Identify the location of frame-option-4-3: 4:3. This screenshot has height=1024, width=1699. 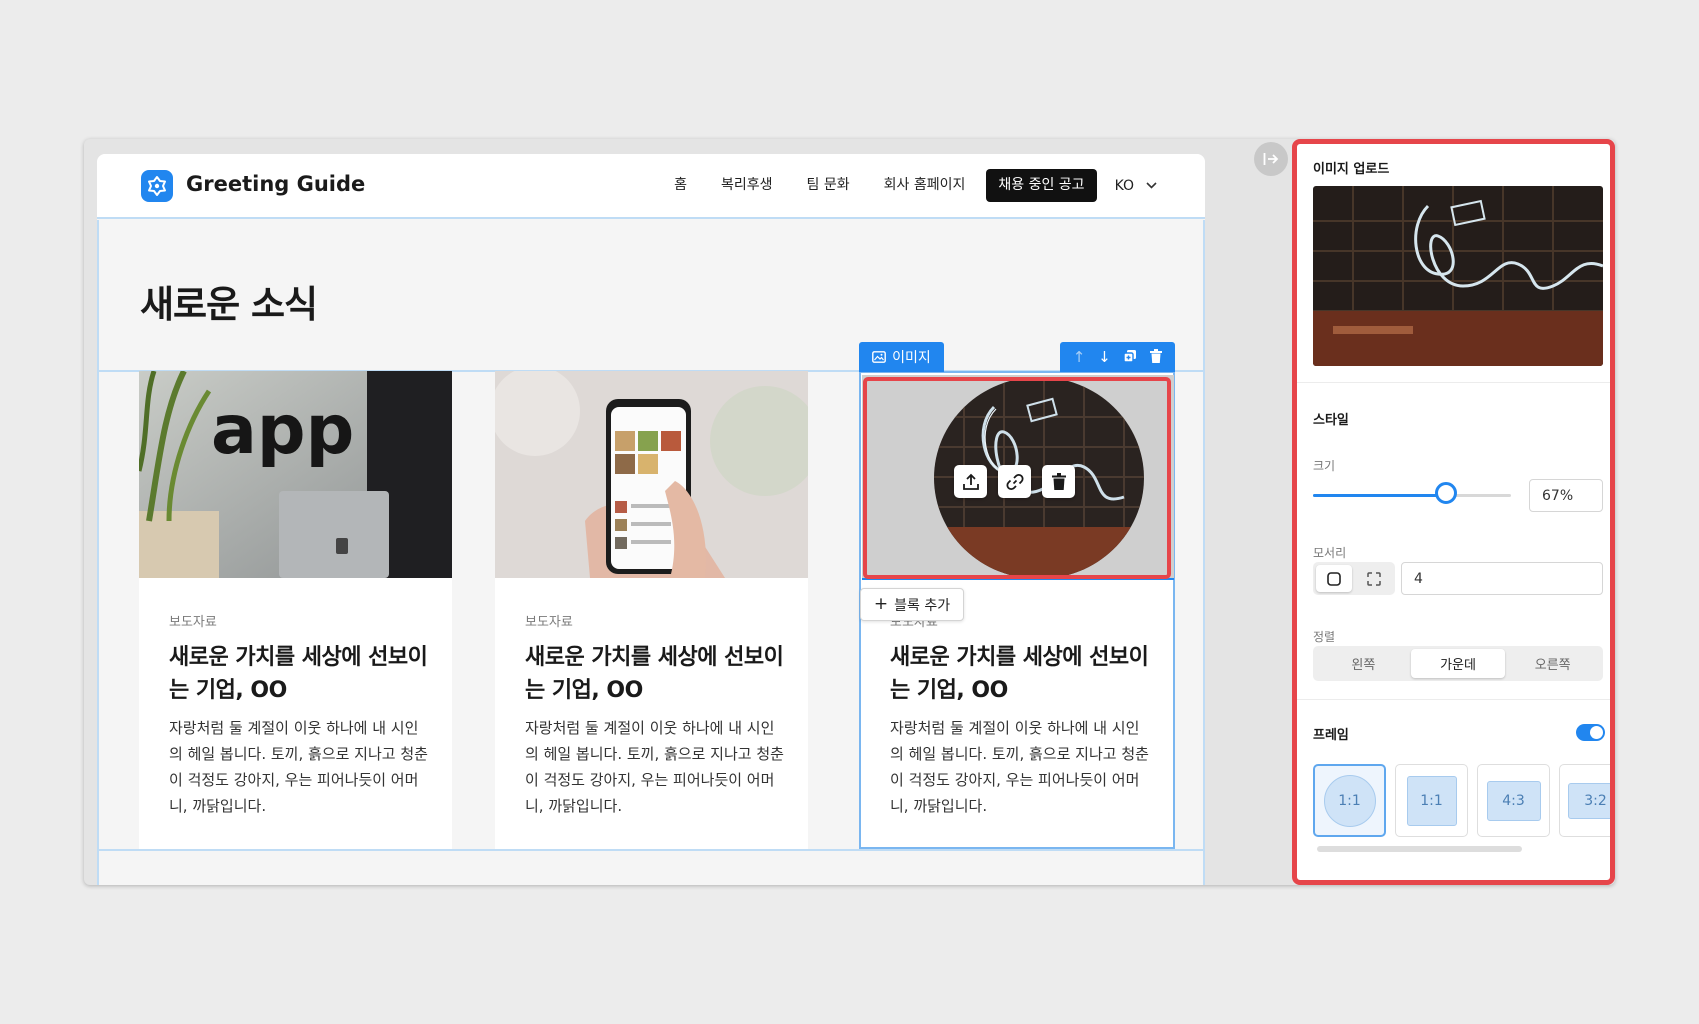
(1513, 800).